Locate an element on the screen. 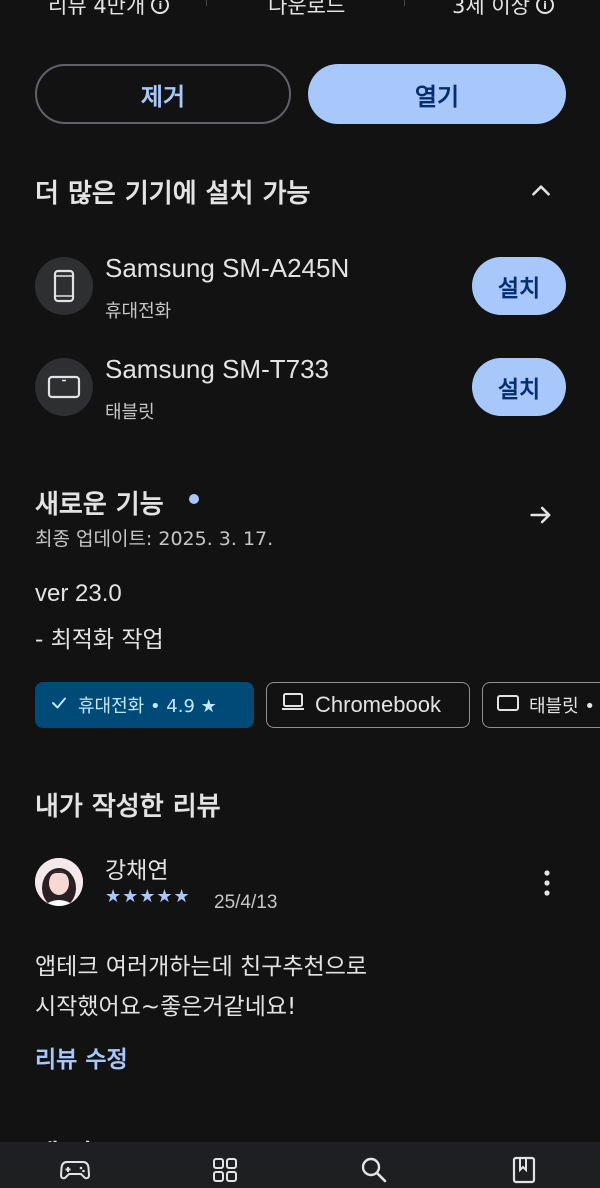  avatar is located at coordinates (59, 882).